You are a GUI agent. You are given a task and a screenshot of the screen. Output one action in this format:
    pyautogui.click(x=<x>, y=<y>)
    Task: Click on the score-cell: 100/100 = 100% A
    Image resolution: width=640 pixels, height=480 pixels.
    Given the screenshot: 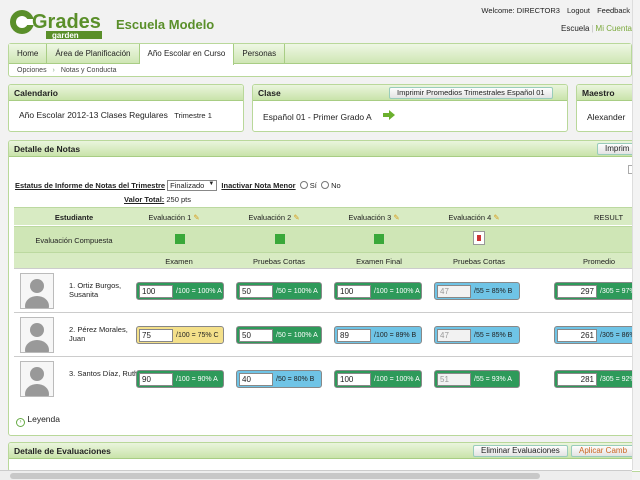 What is the action you would take?
    pyautogui.click(x=378, y=379)
    